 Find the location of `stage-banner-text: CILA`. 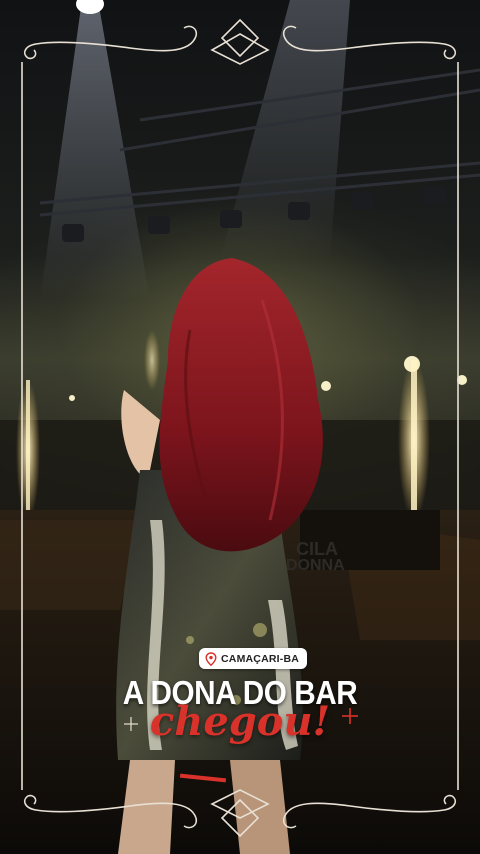

stage-banner-text: CILA is located at coordinates (317, 549).